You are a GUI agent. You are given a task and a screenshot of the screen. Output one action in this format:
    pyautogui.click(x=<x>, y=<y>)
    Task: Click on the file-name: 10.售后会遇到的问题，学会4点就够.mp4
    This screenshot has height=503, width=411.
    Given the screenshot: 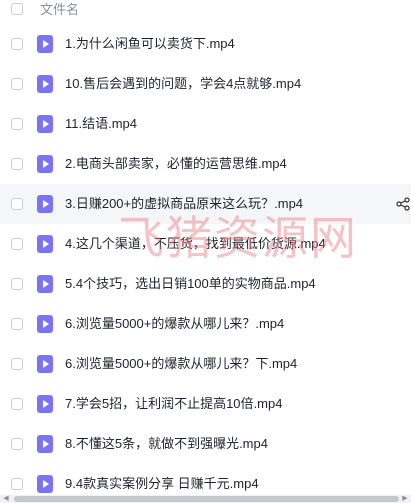 What is the action you would take?
    pyautogui.click(x=183, y=84)
    